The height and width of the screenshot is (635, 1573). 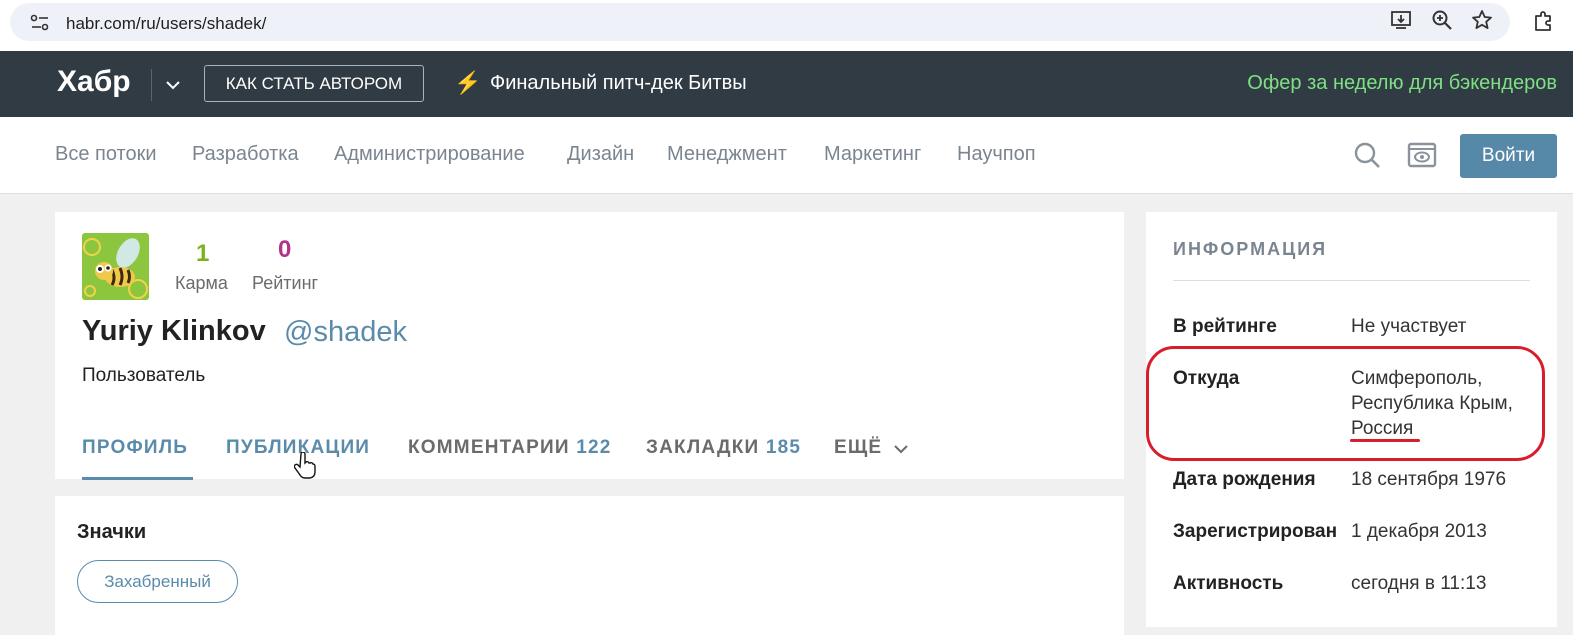 What do you see at coordinates (1367, 155) in the screenshot?
I see `search-icon` at bounding box center [1367, 155].